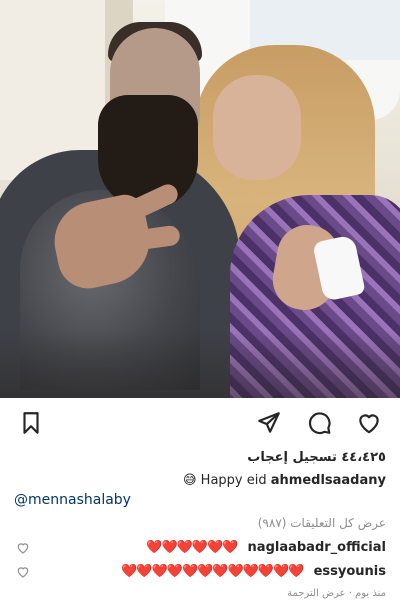 The image size is (400, 600). I want to click on comment-icon, so click(319, 423).